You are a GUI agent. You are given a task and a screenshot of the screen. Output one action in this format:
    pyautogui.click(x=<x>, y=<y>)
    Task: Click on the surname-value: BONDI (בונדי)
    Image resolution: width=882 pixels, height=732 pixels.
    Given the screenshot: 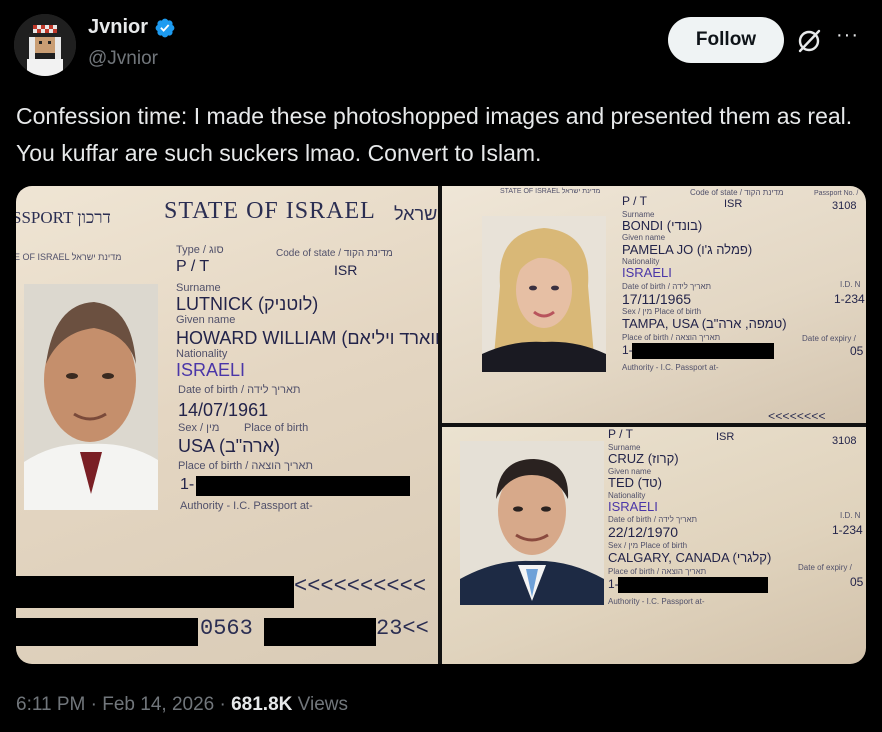 What is the action you would take?
    pyautogui.click(x=662, y=225)
    